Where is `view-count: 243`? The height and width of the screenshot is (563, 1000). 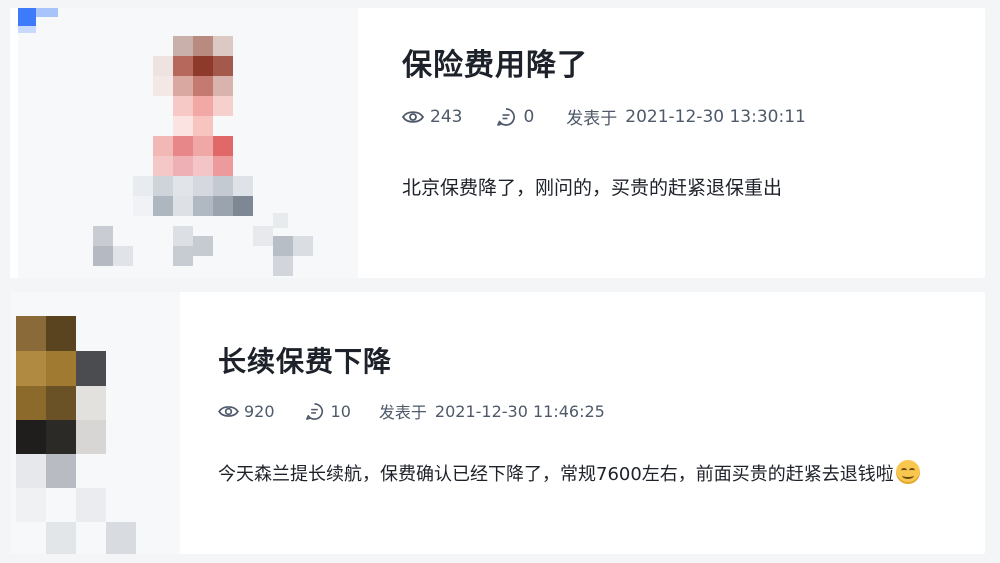
view-count: 243 is located at coordinates (432, 117).